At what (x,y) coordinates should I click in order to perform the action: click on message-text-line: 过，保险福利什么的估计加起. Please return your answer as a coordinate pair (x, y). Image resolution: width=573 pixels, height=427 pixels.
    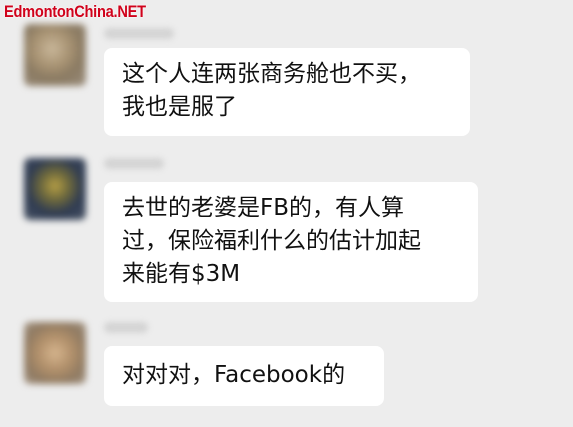
    Looking at the image, I should click on (271, 241).